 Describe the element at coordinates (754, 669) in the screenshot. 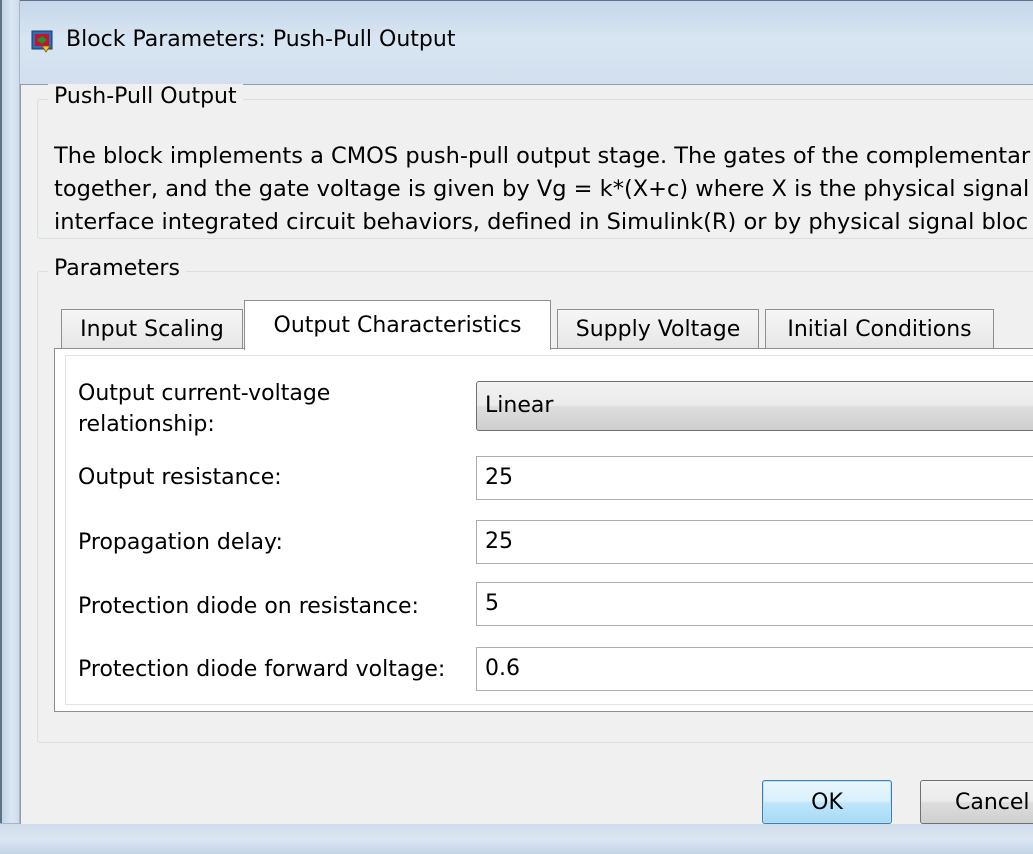

I see `diode-forward-voltage-input: 0.6` at that location.